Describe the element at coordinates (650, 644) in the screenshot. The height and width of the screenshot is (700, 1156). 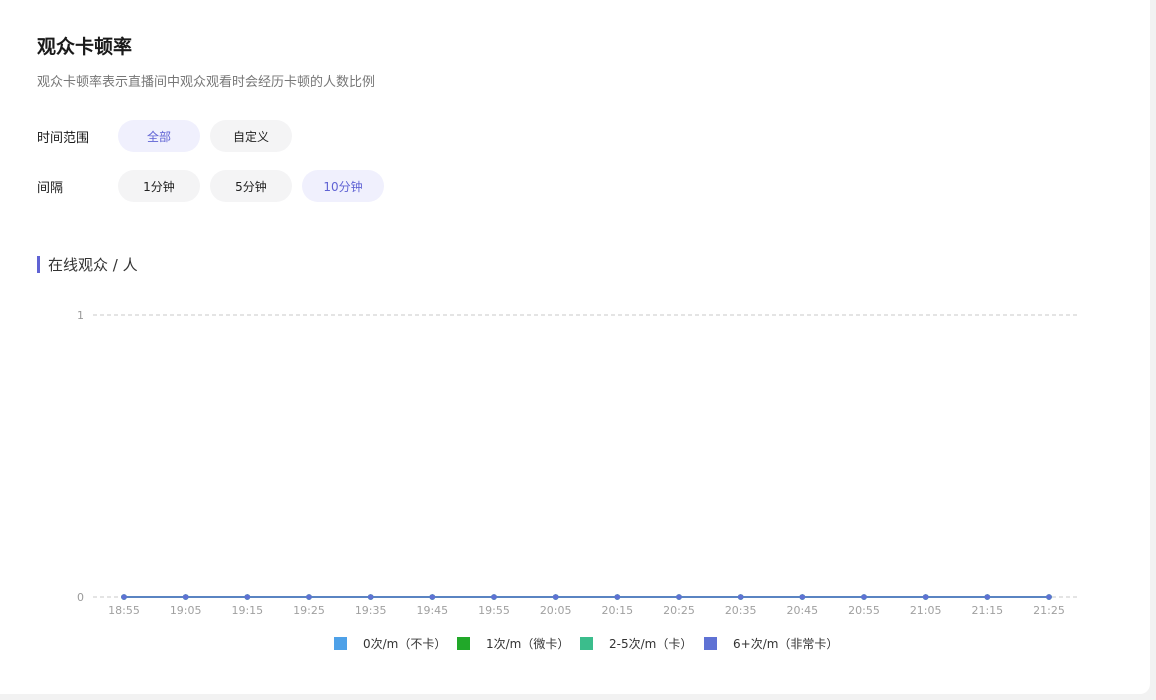
I see `legend-label: 2-5次/m（卡）` at that location.